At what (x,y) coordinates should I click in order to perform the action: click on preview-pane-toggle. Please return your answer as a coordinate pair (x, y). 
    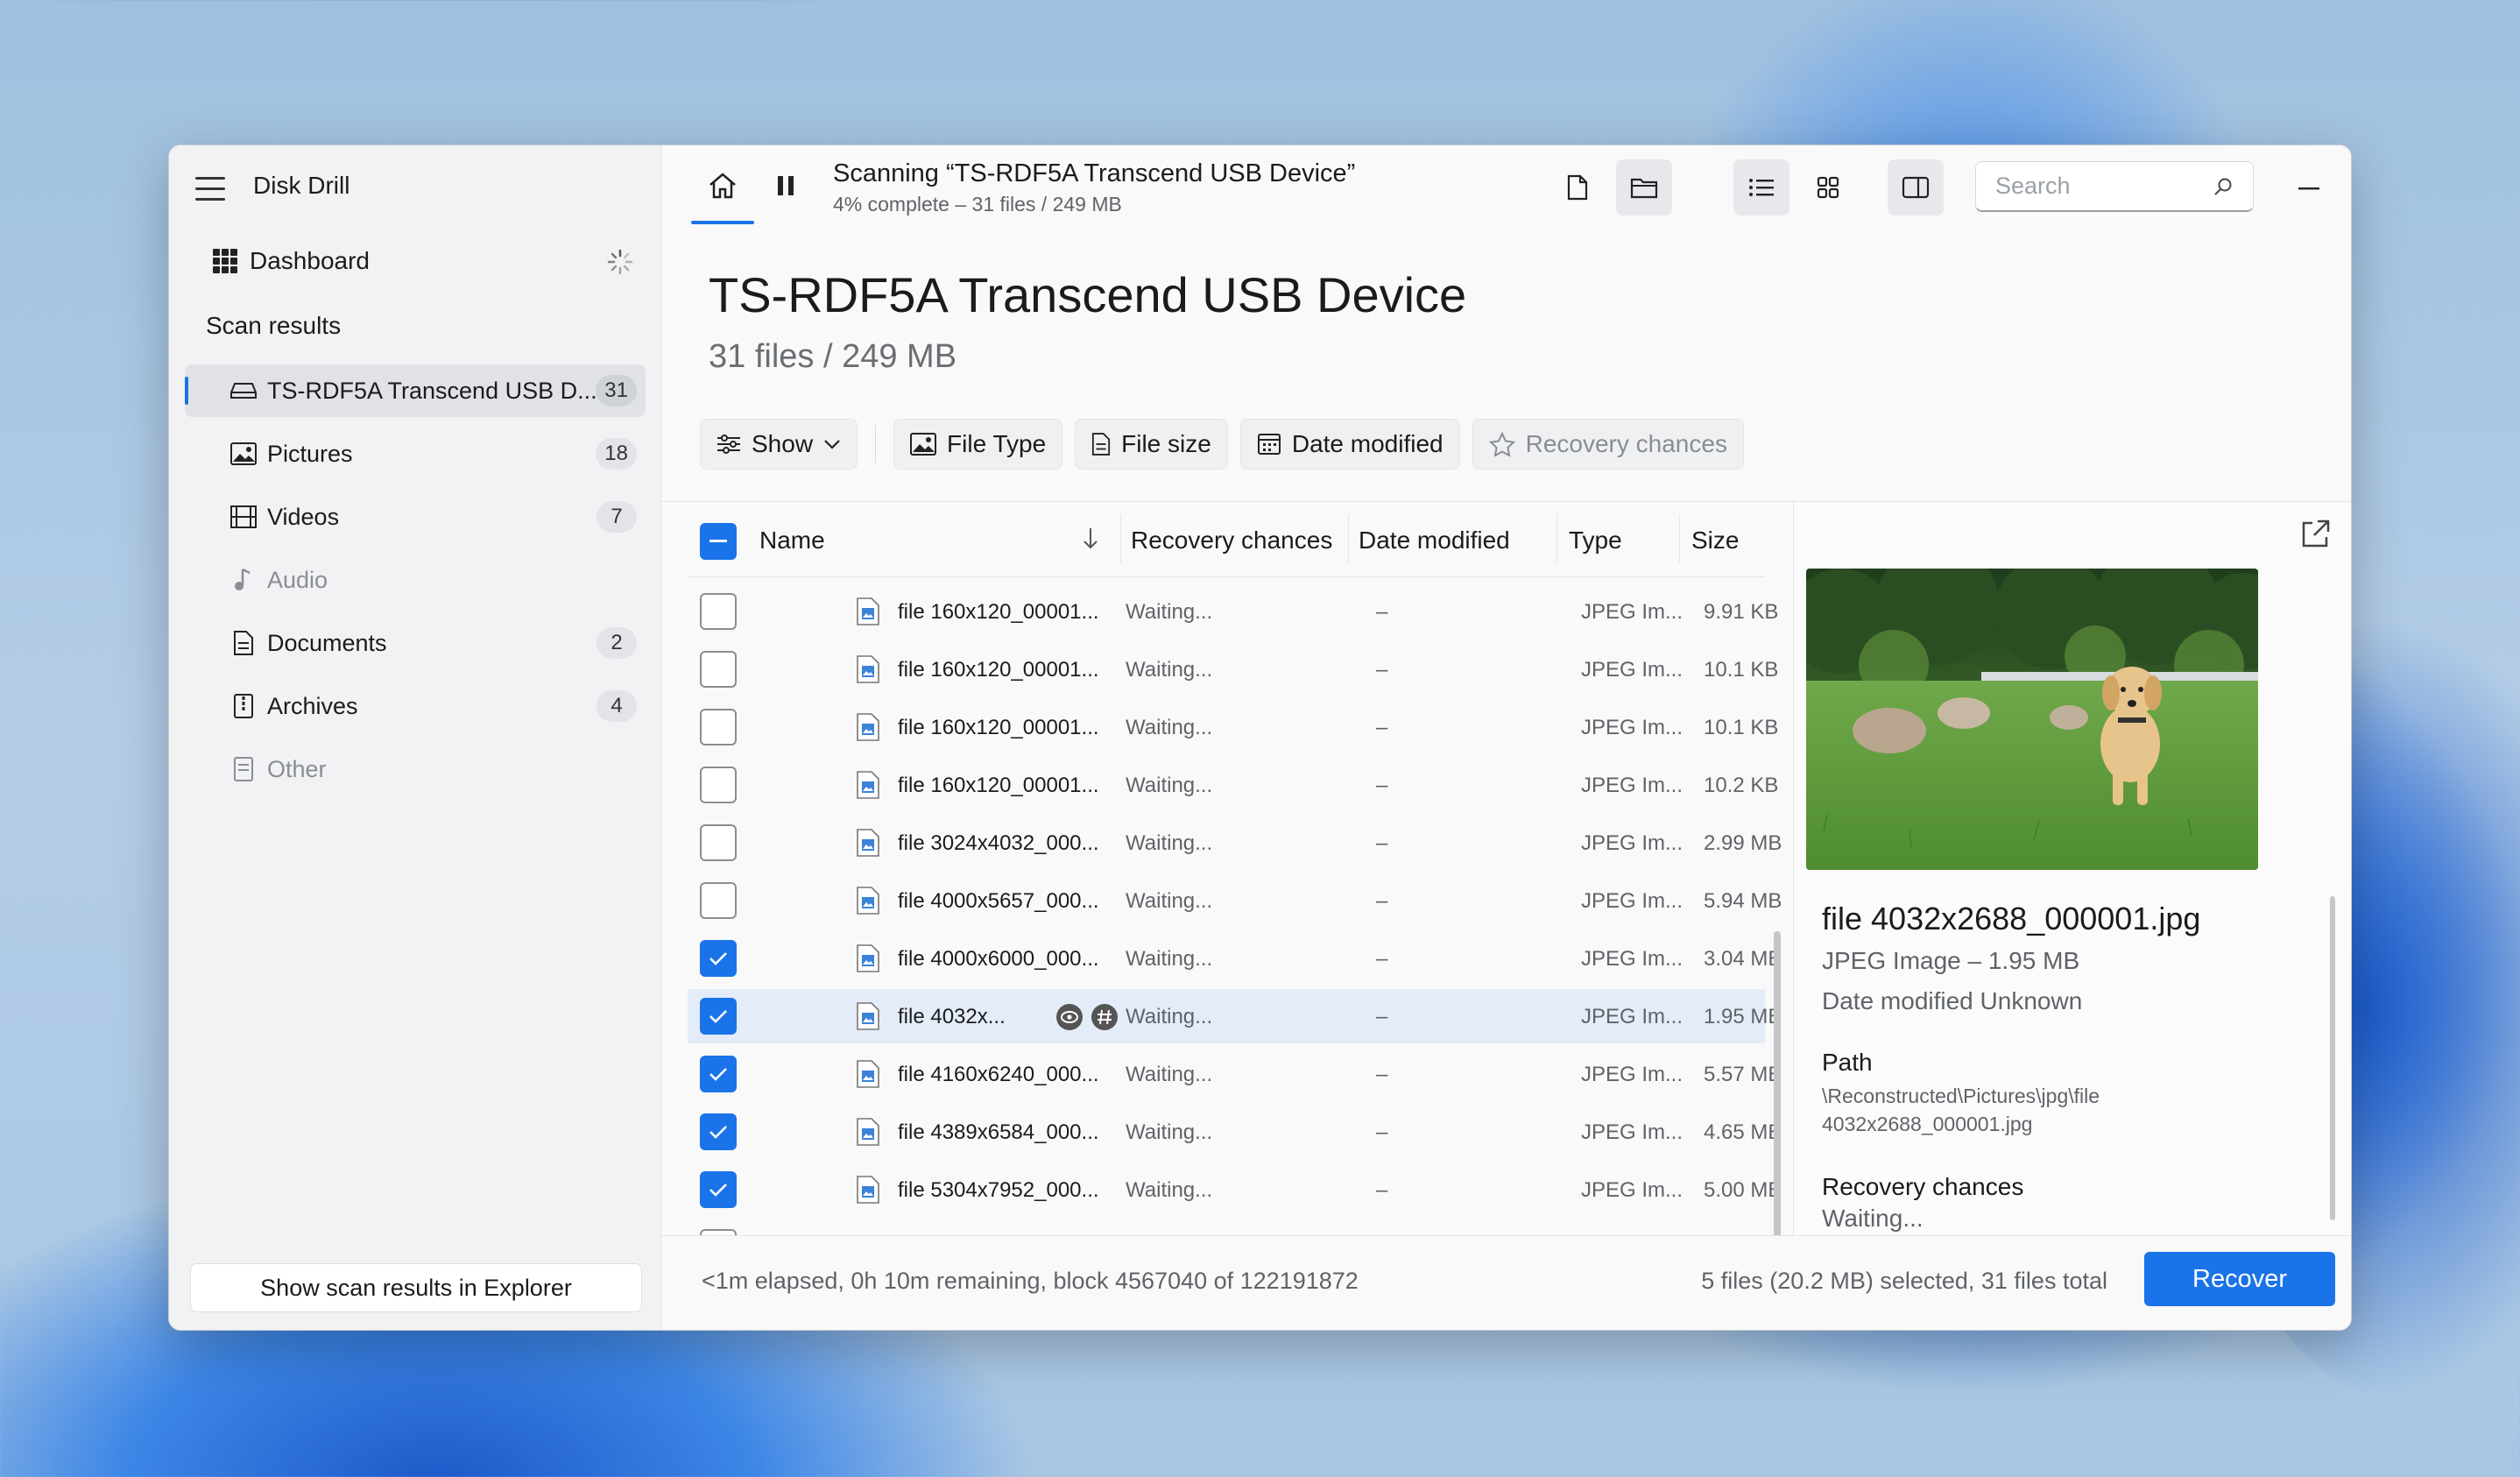
    Looking at the image, I should click on (1916, 187).